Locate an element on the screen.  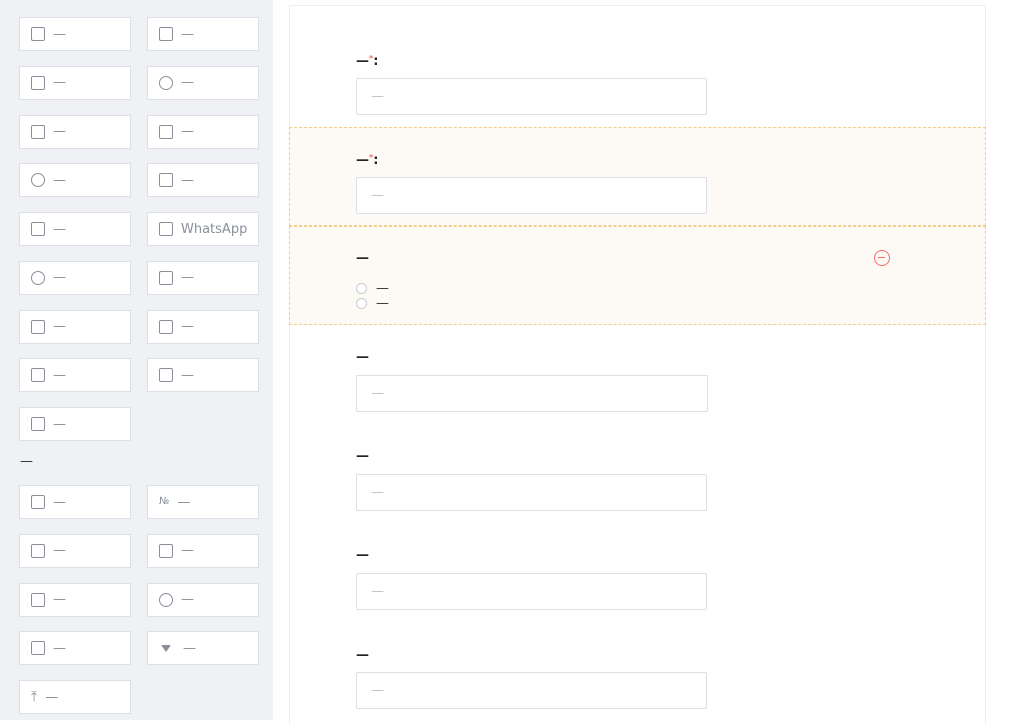
wechat-label: — is located at coordinates (362, 555).